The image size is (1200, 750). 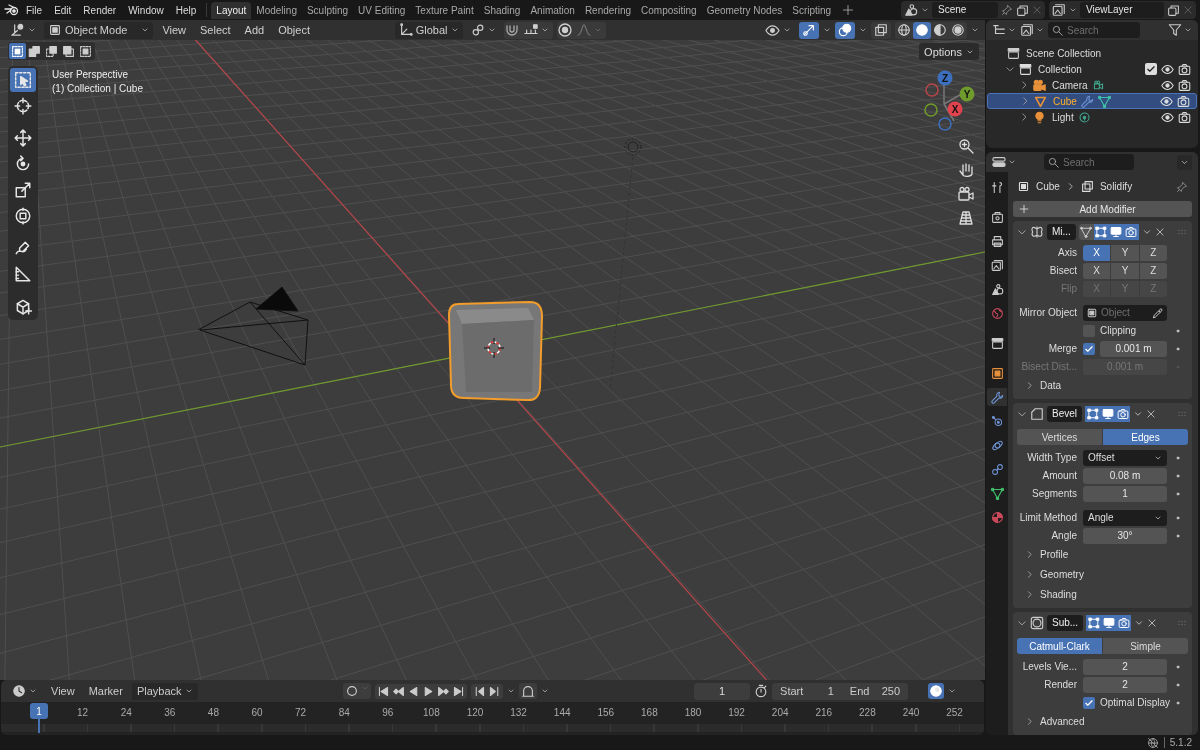 What do you see at coordinates (1051, 457) in the screenshot?
I see `property-label: Width Type` at bounding box center [1051, 457].